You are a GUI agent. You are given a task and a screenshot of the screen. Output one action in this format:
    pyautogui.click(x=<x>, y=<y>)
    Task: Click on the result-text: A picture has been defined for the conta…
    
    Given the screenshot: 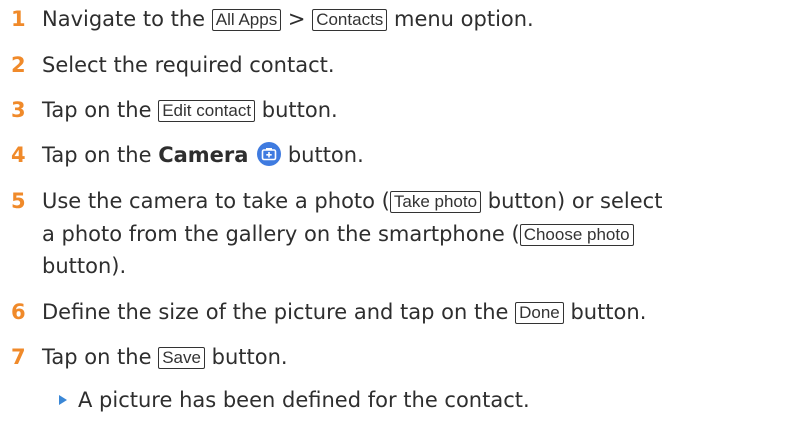 What is the action you would take?
    pyautogui.click(x=304, y=400)
    